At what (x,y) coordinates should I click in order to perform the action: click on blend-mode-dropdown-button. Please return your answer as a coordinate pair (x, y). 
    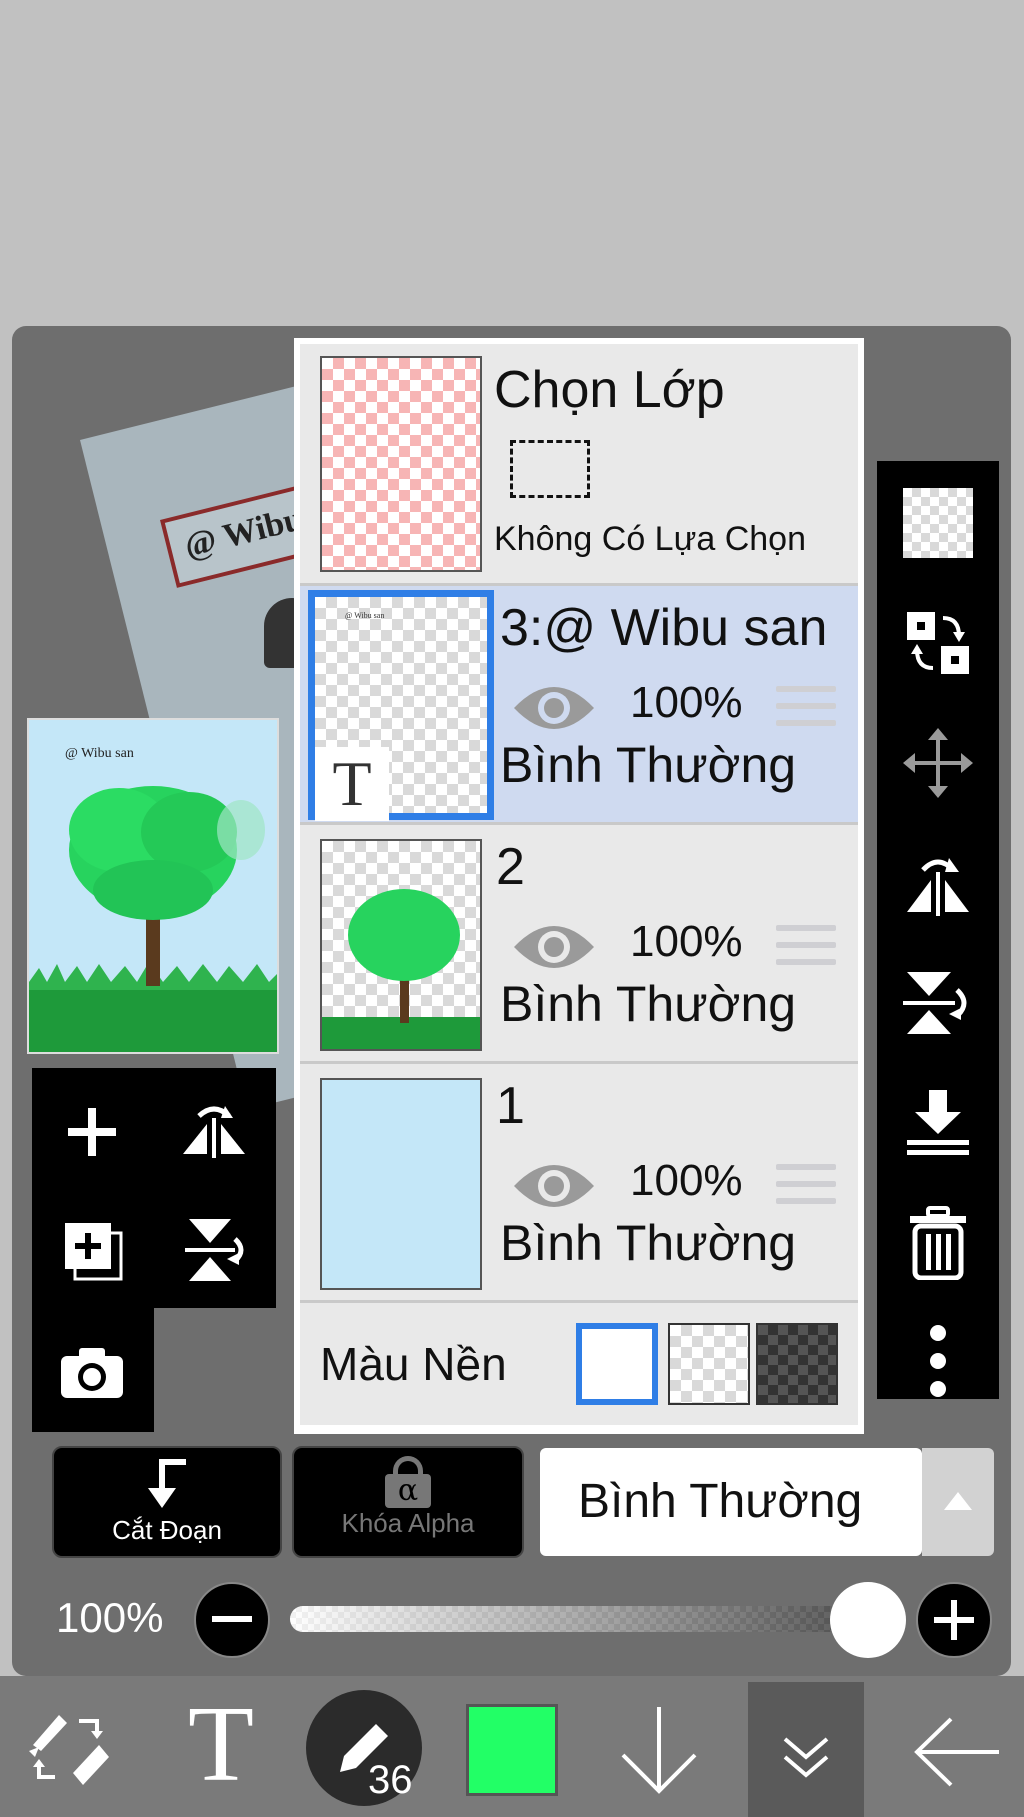
    Looking at the image, I should click on (958, 1502).